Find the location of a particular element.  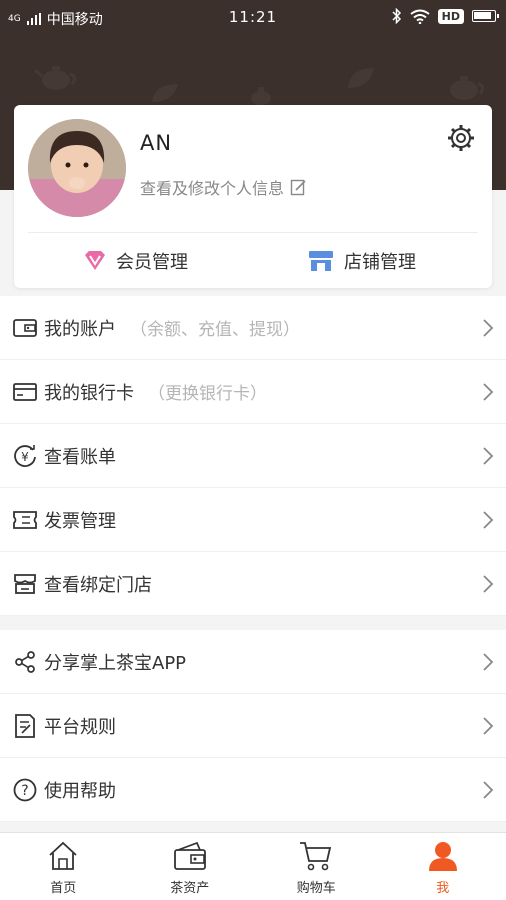

tab-me: 我 is located at coordinates (443, 866).